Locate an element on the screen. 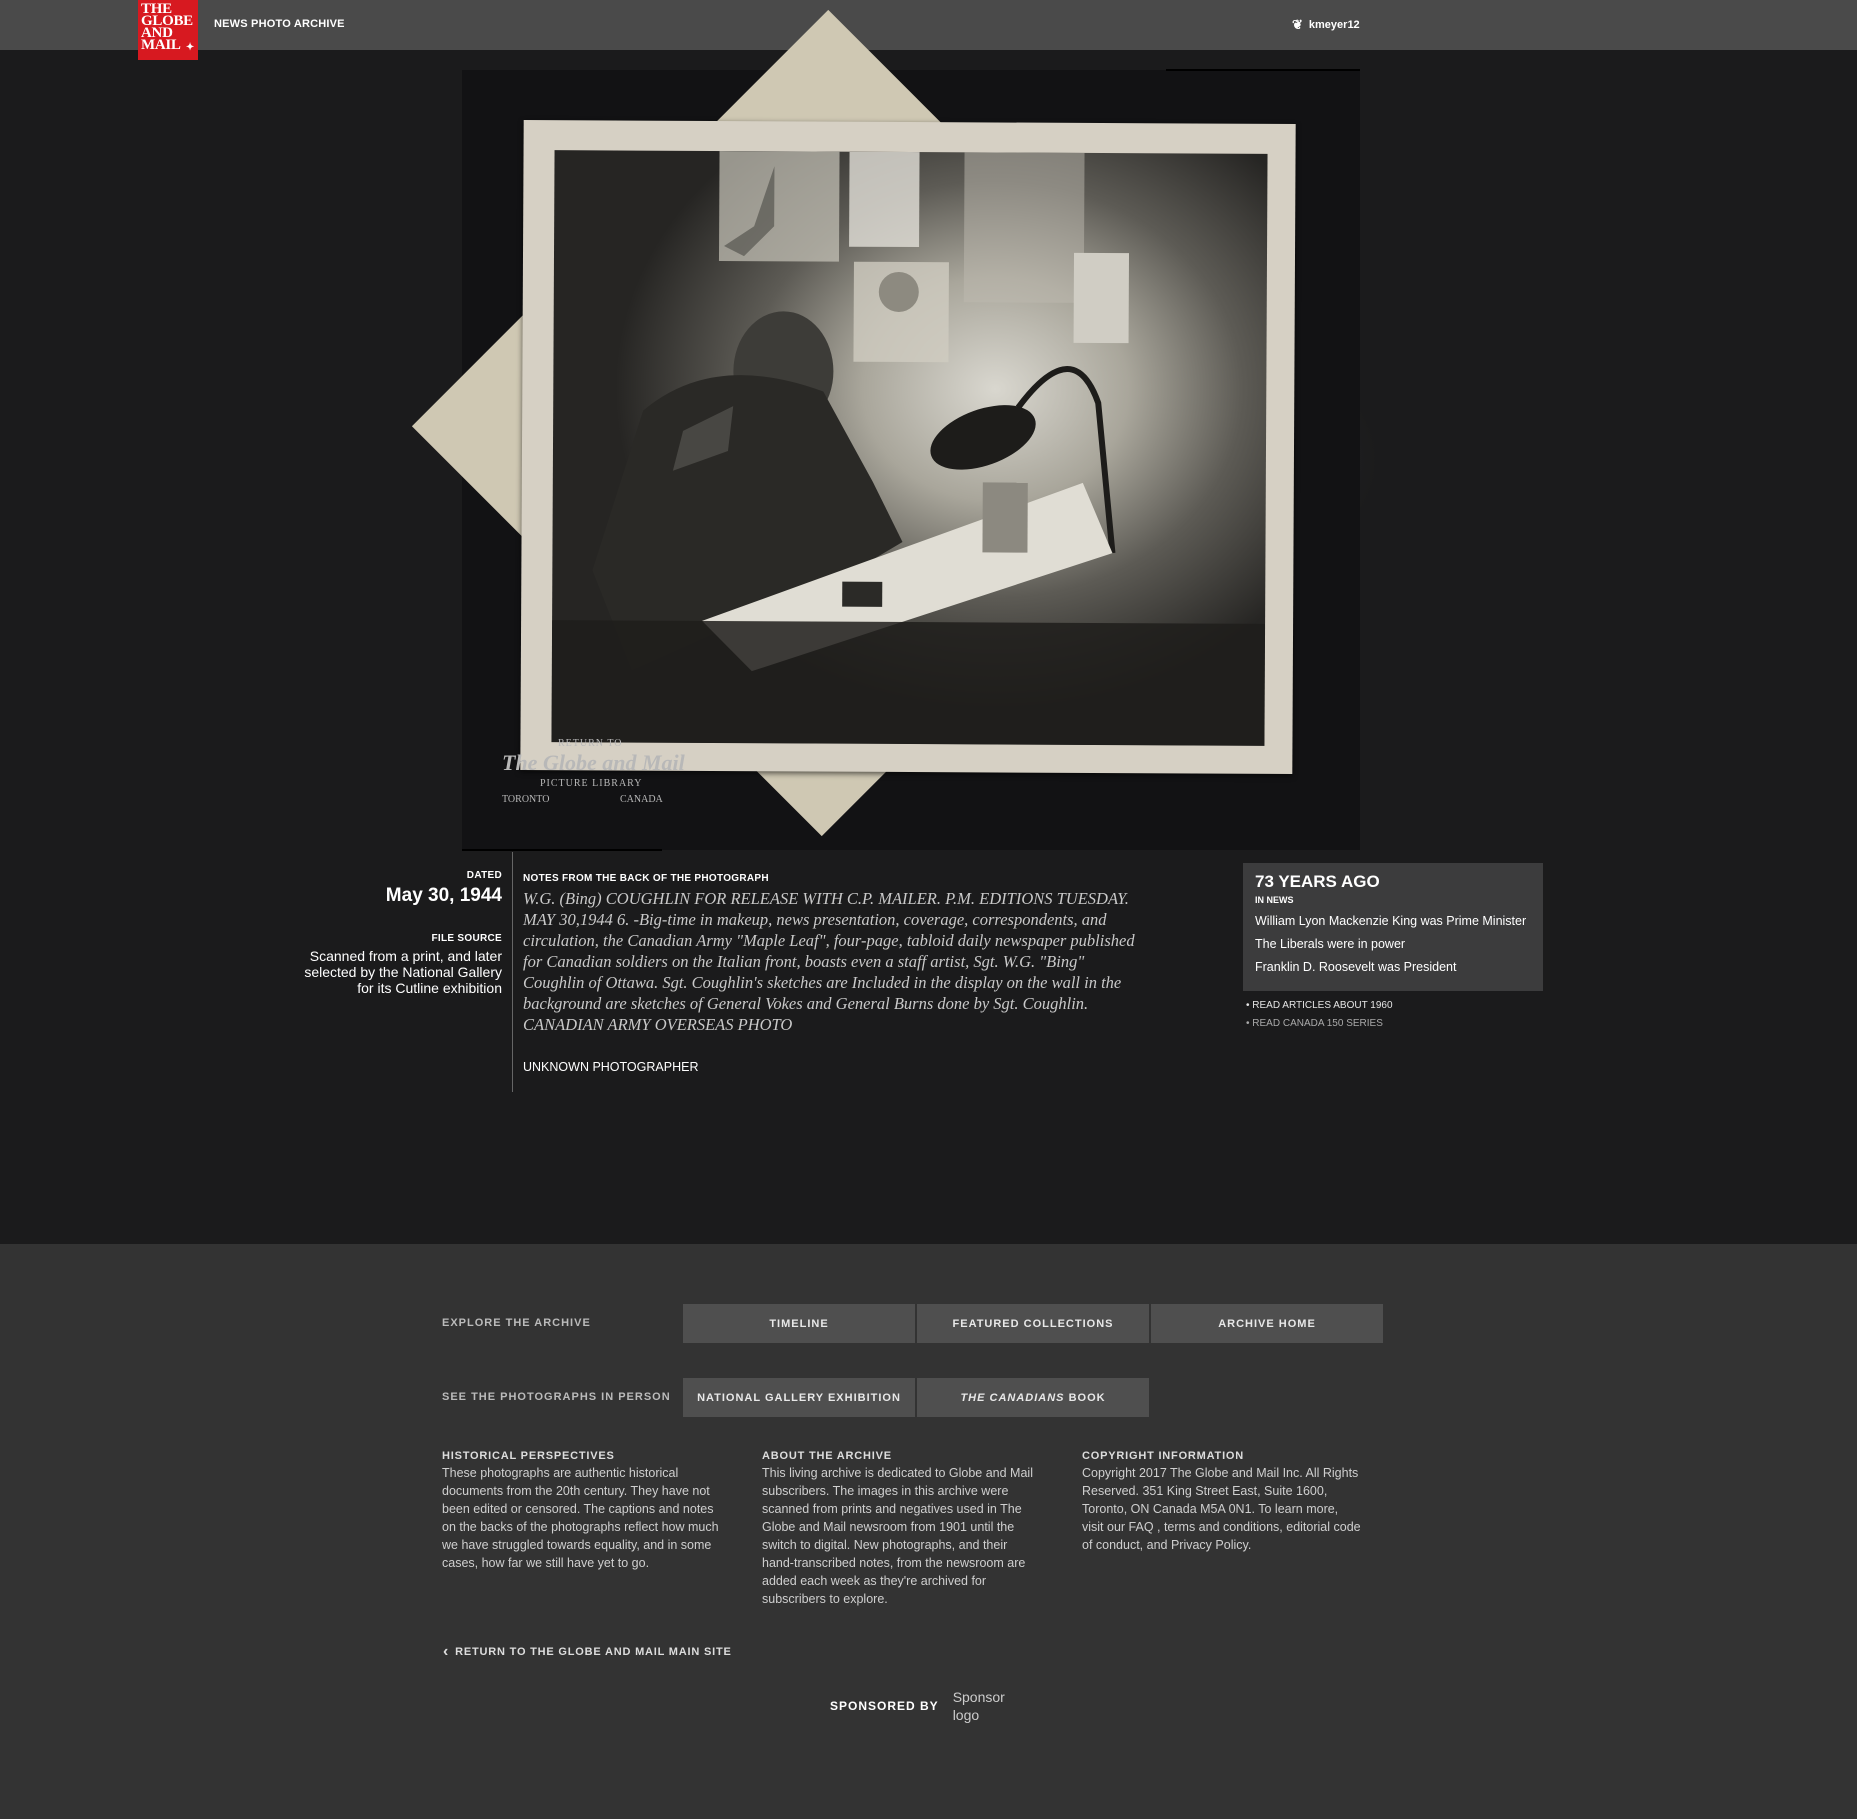 This screenshot has height=1819, width=1857. read-canada-150-link: • READ CANADA 150 SERIES is located at coordinates (1319, 1023).